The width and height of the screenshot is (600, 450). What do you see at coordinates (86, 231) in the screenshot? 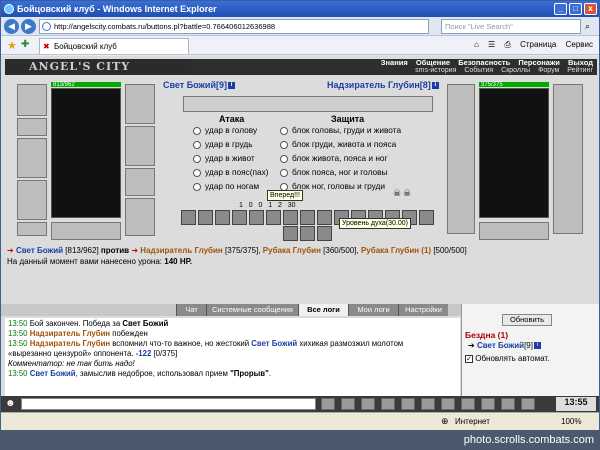
I see `rings-slot` at bounding box center [86, 231].